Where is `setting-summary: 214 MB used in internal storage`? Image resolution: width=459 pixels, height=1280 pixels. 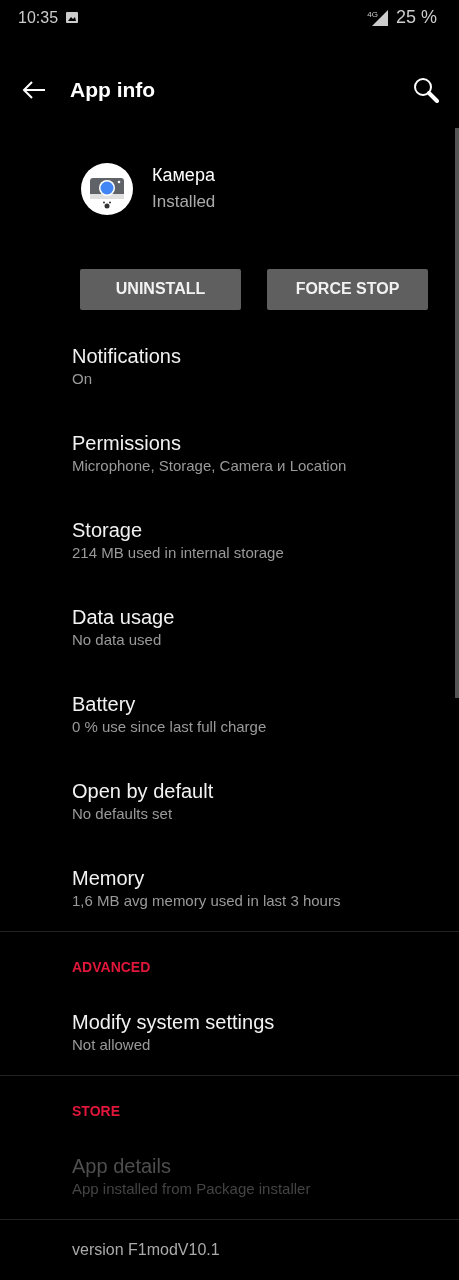
setting-summary: 214 MB used in internal storage is located at coordinates (178, 553).